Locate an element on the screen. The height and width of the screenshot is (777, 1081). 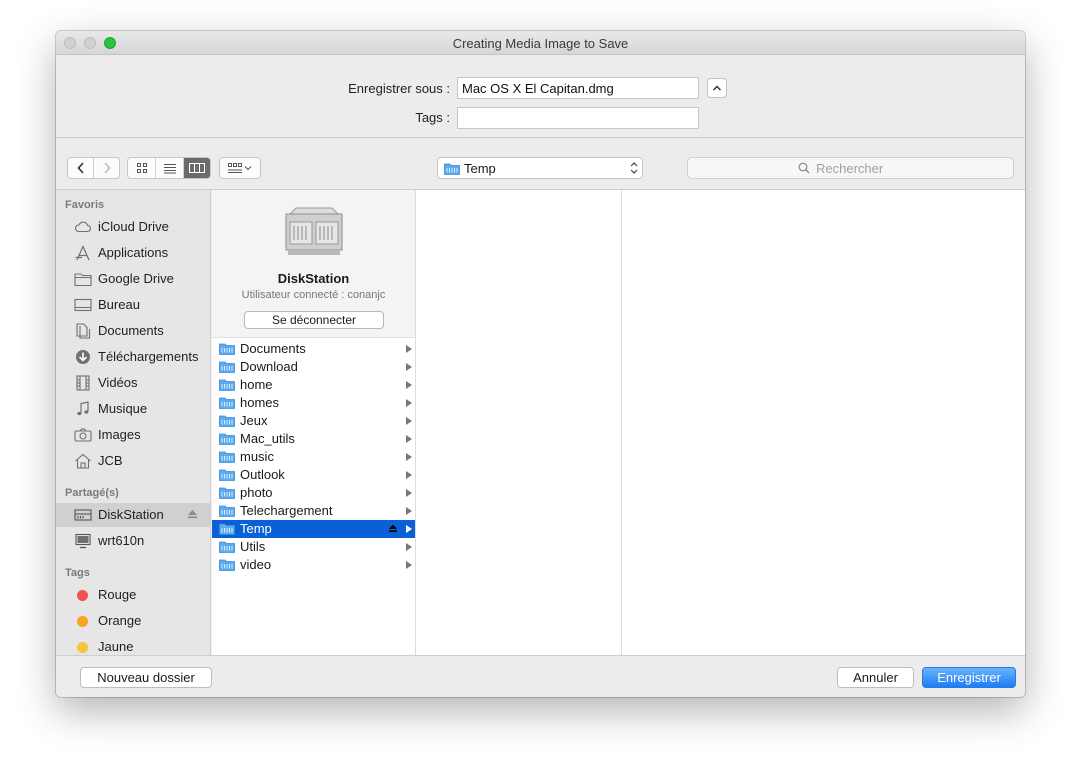
sidebar-item-telechargements: Téléchargements is located at coordinates (133, 357).